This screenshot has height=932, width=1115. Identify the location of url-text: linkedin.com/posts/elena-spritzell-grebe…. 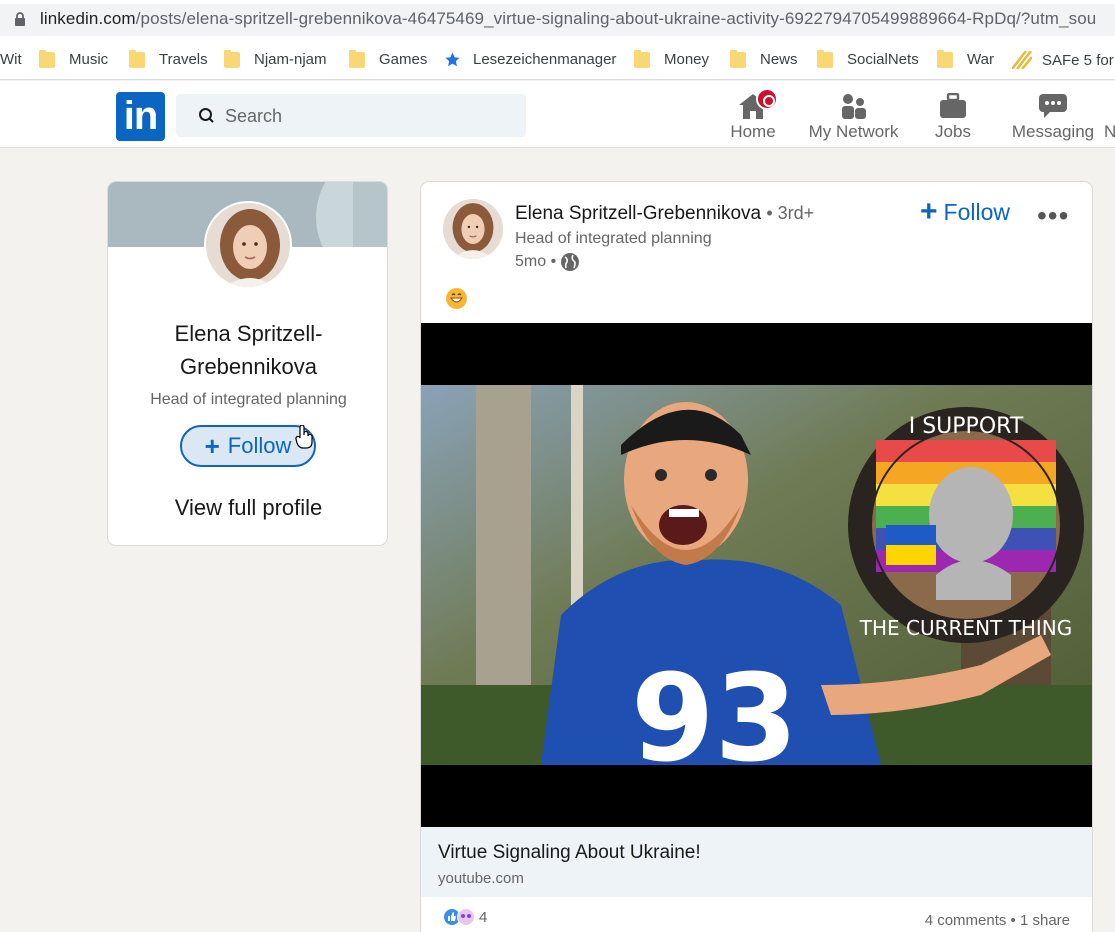
(568, 19).